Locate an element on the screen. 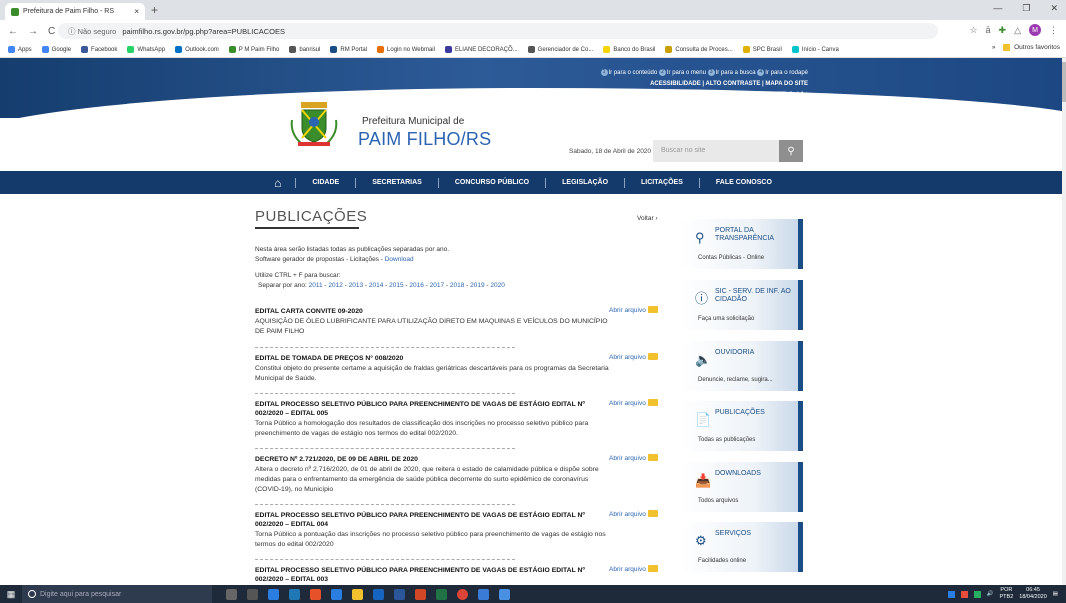 The image size is (1066, 603). notifications-icon: ▤ is located at coordinates (1055, 594).